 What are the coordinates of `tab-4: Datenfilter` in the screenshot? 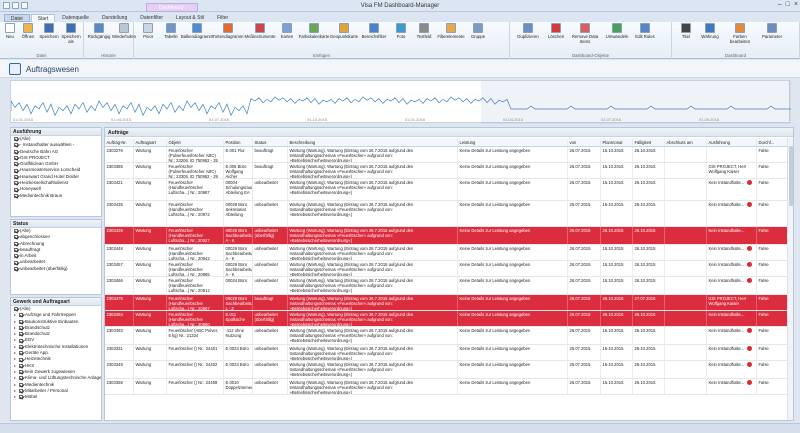 It's located at (151, 18).